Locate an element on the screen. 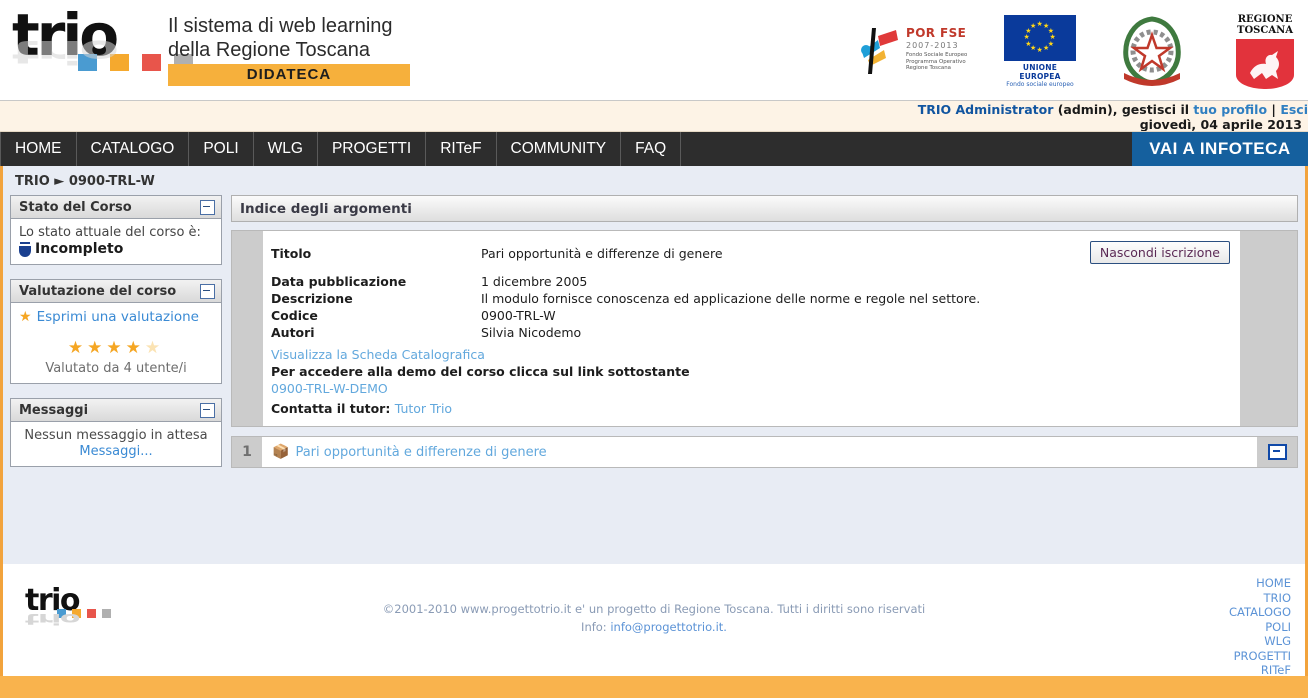 Image resolution: width=1308 pixels, height=698 pixels. meta-value-data: 1 dicembre 2005 is located at coordinates (534, 281).